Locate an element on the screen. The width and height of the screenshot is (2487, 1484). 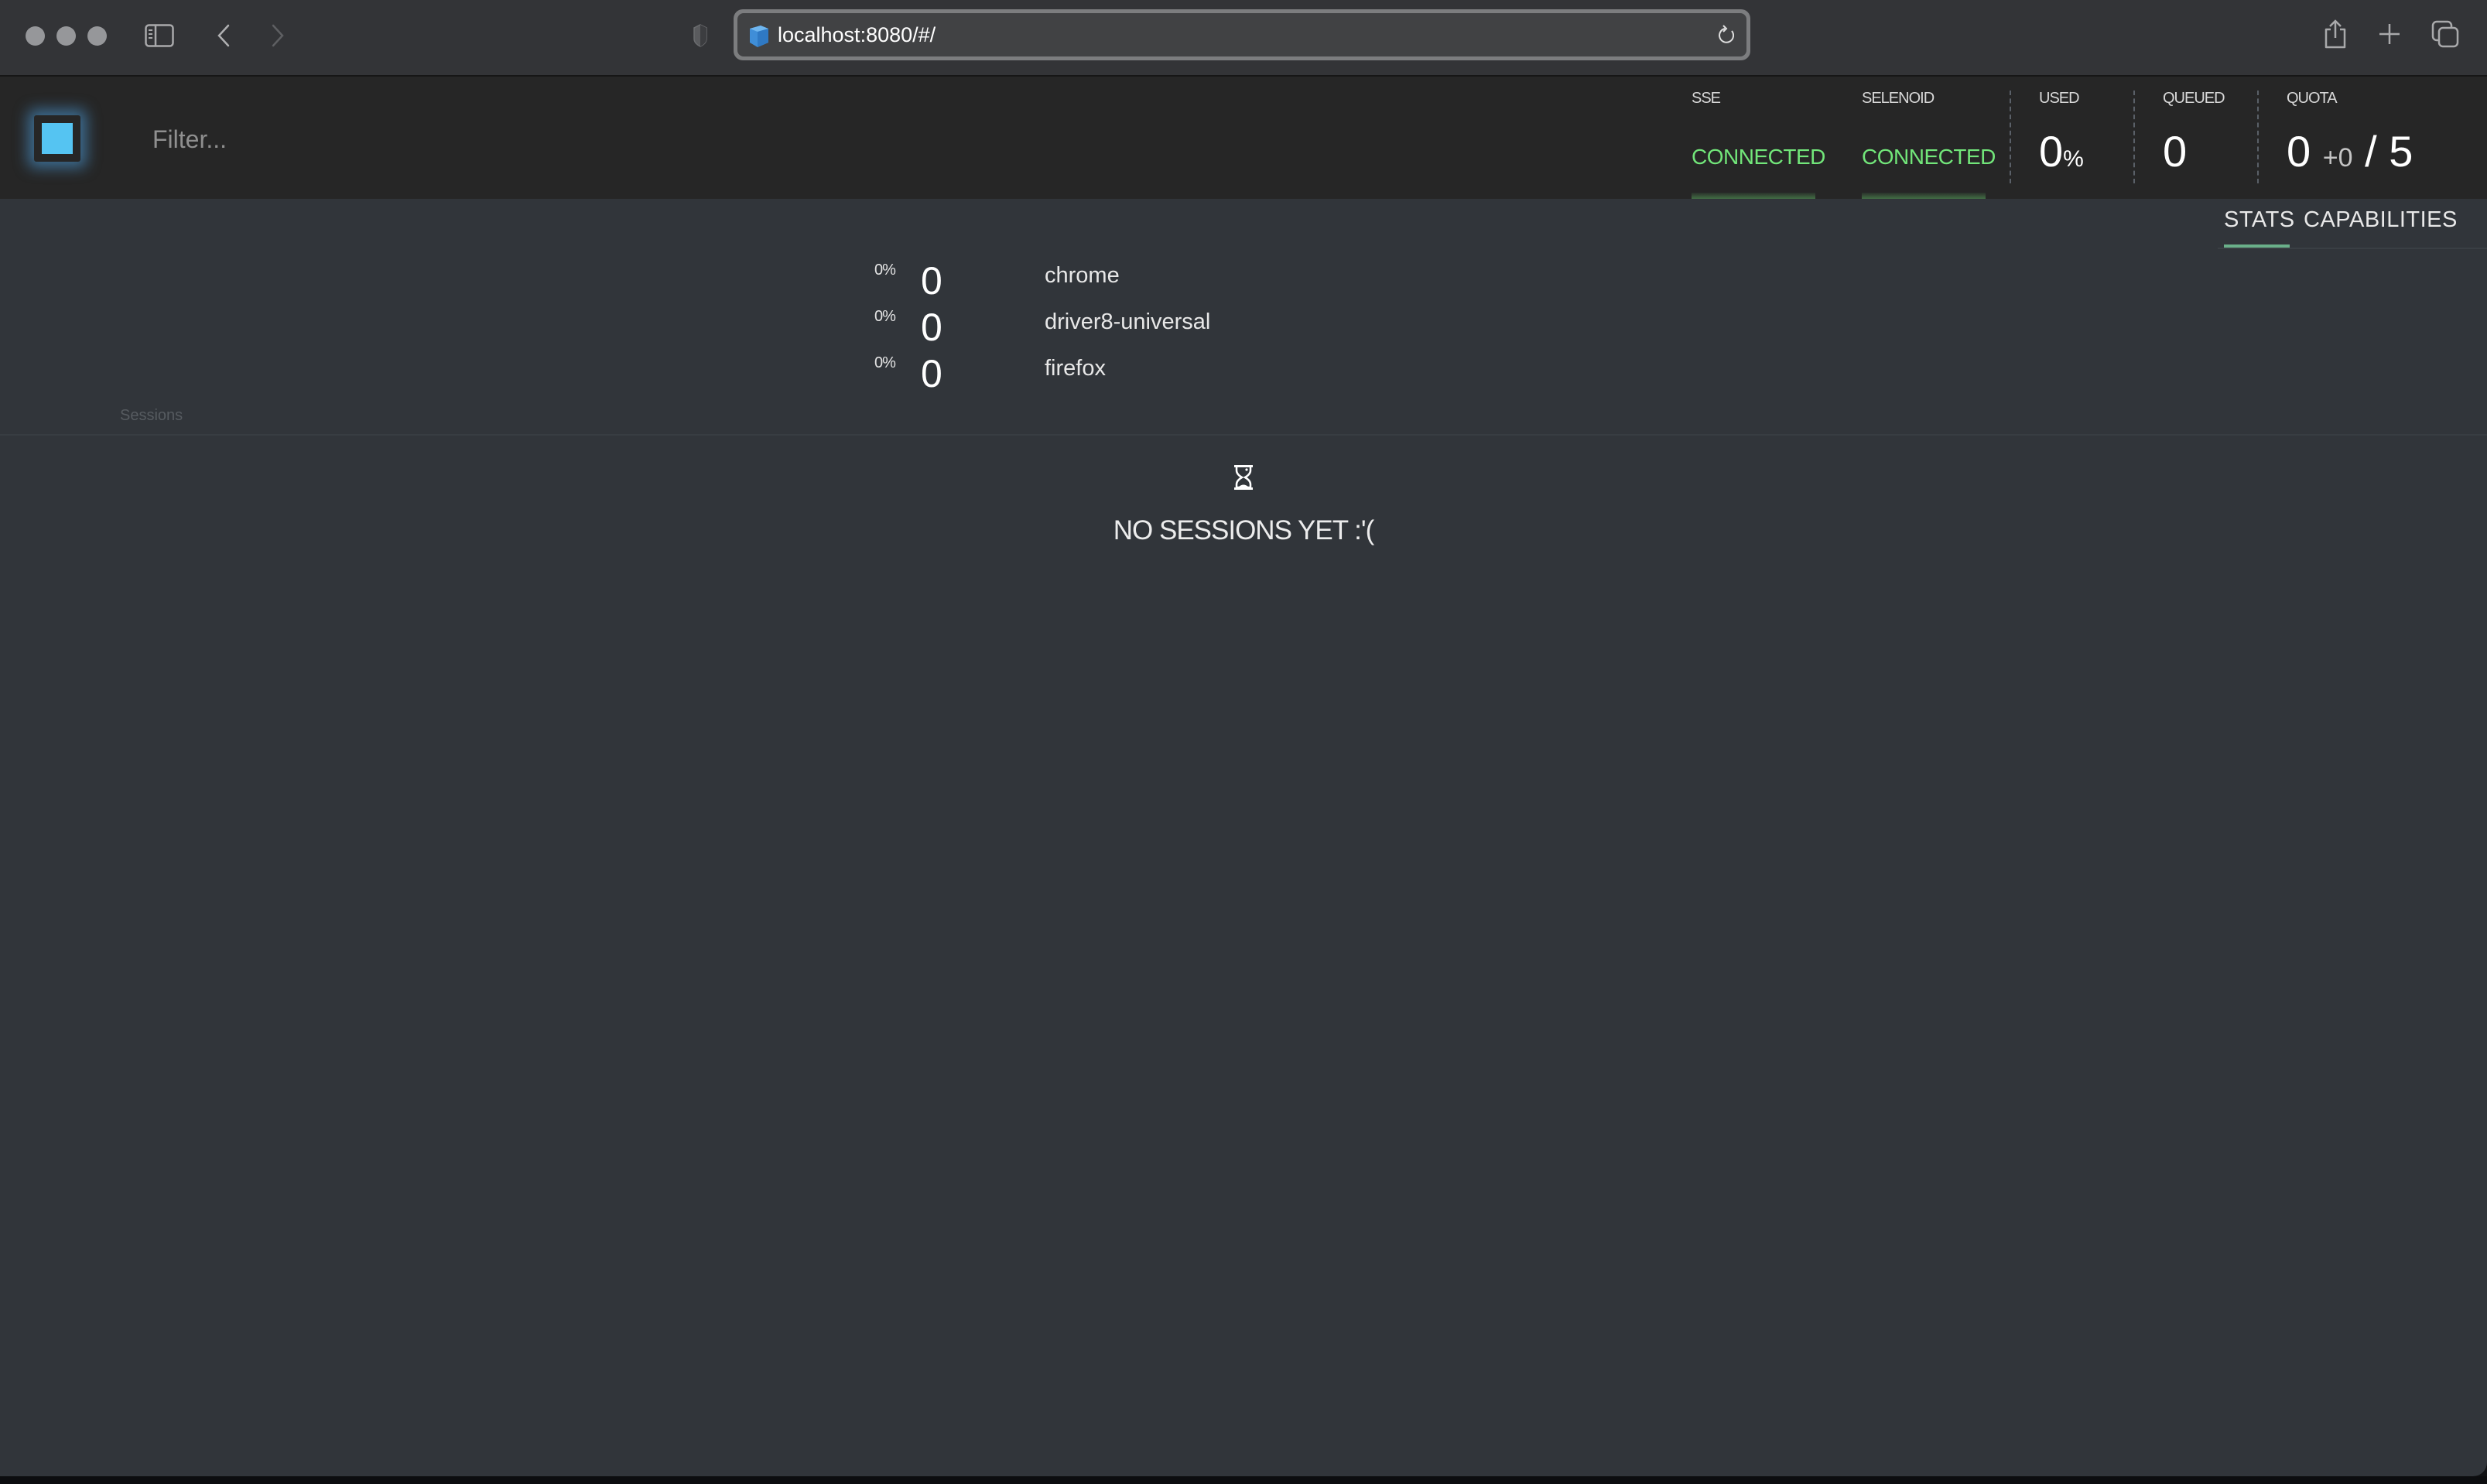
quota-value: 0 +0 / 5 is located at coordinates (2350, 151).